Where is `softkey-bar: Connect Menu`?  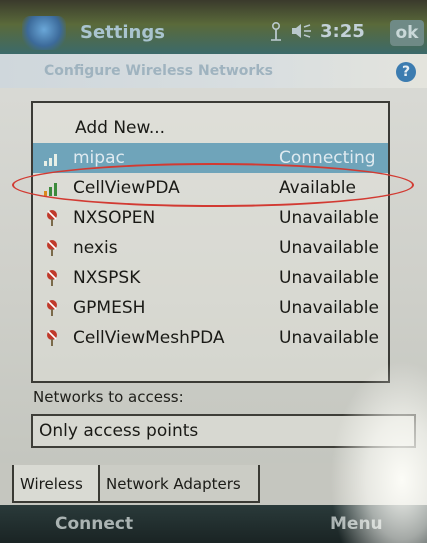 softkey-bar: Connect Menu is located at coordinates (213, 524).